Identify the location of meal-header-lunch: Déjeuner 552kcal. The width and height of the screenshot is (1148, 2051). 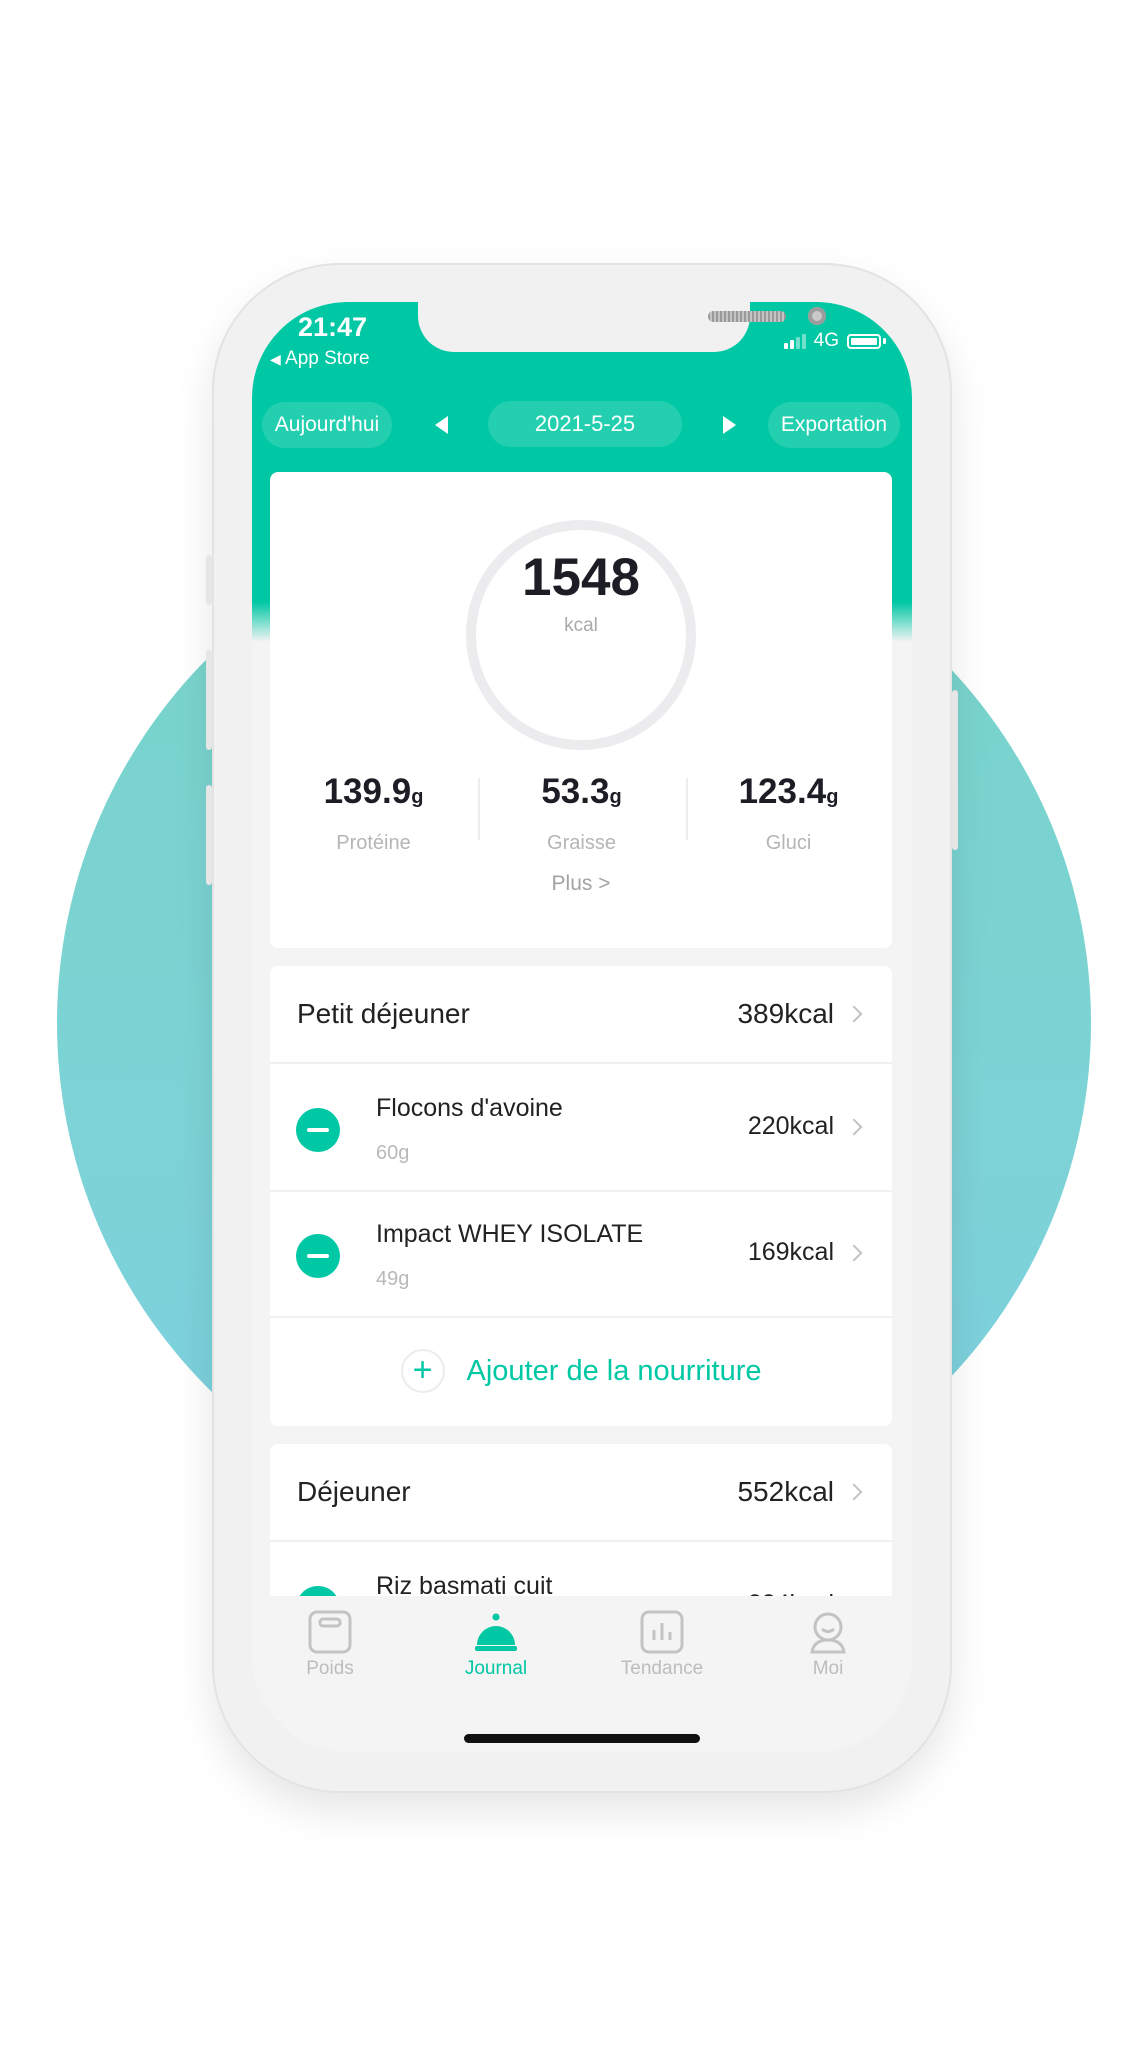
(581, 1493).